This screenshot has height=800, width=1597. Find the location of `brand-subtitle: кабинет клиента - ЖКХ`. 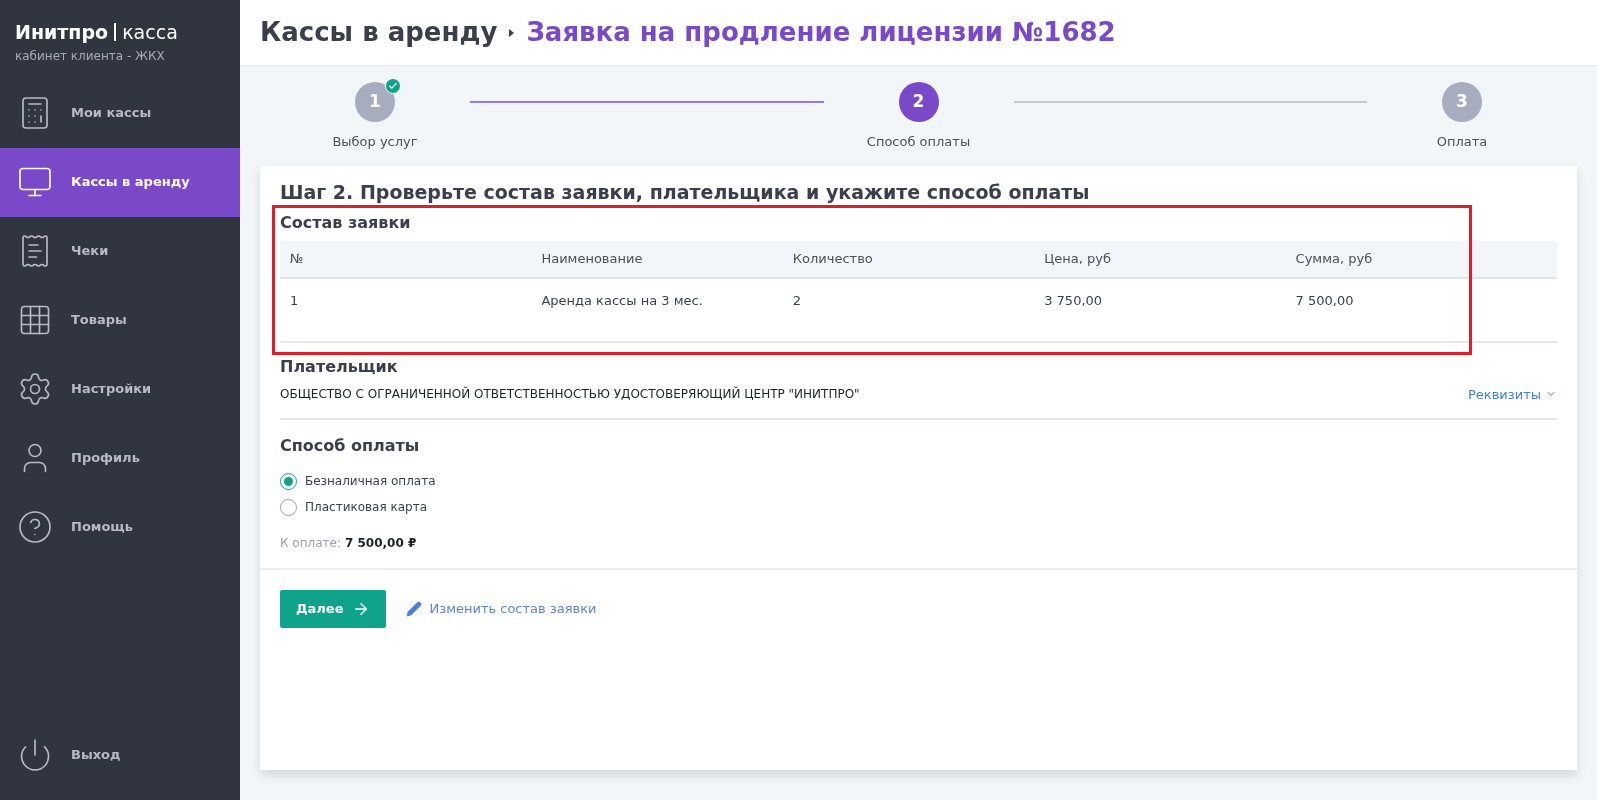

brand-subtitle: кабинет клиента - ЖКХ is located at coordinates (90, 56).